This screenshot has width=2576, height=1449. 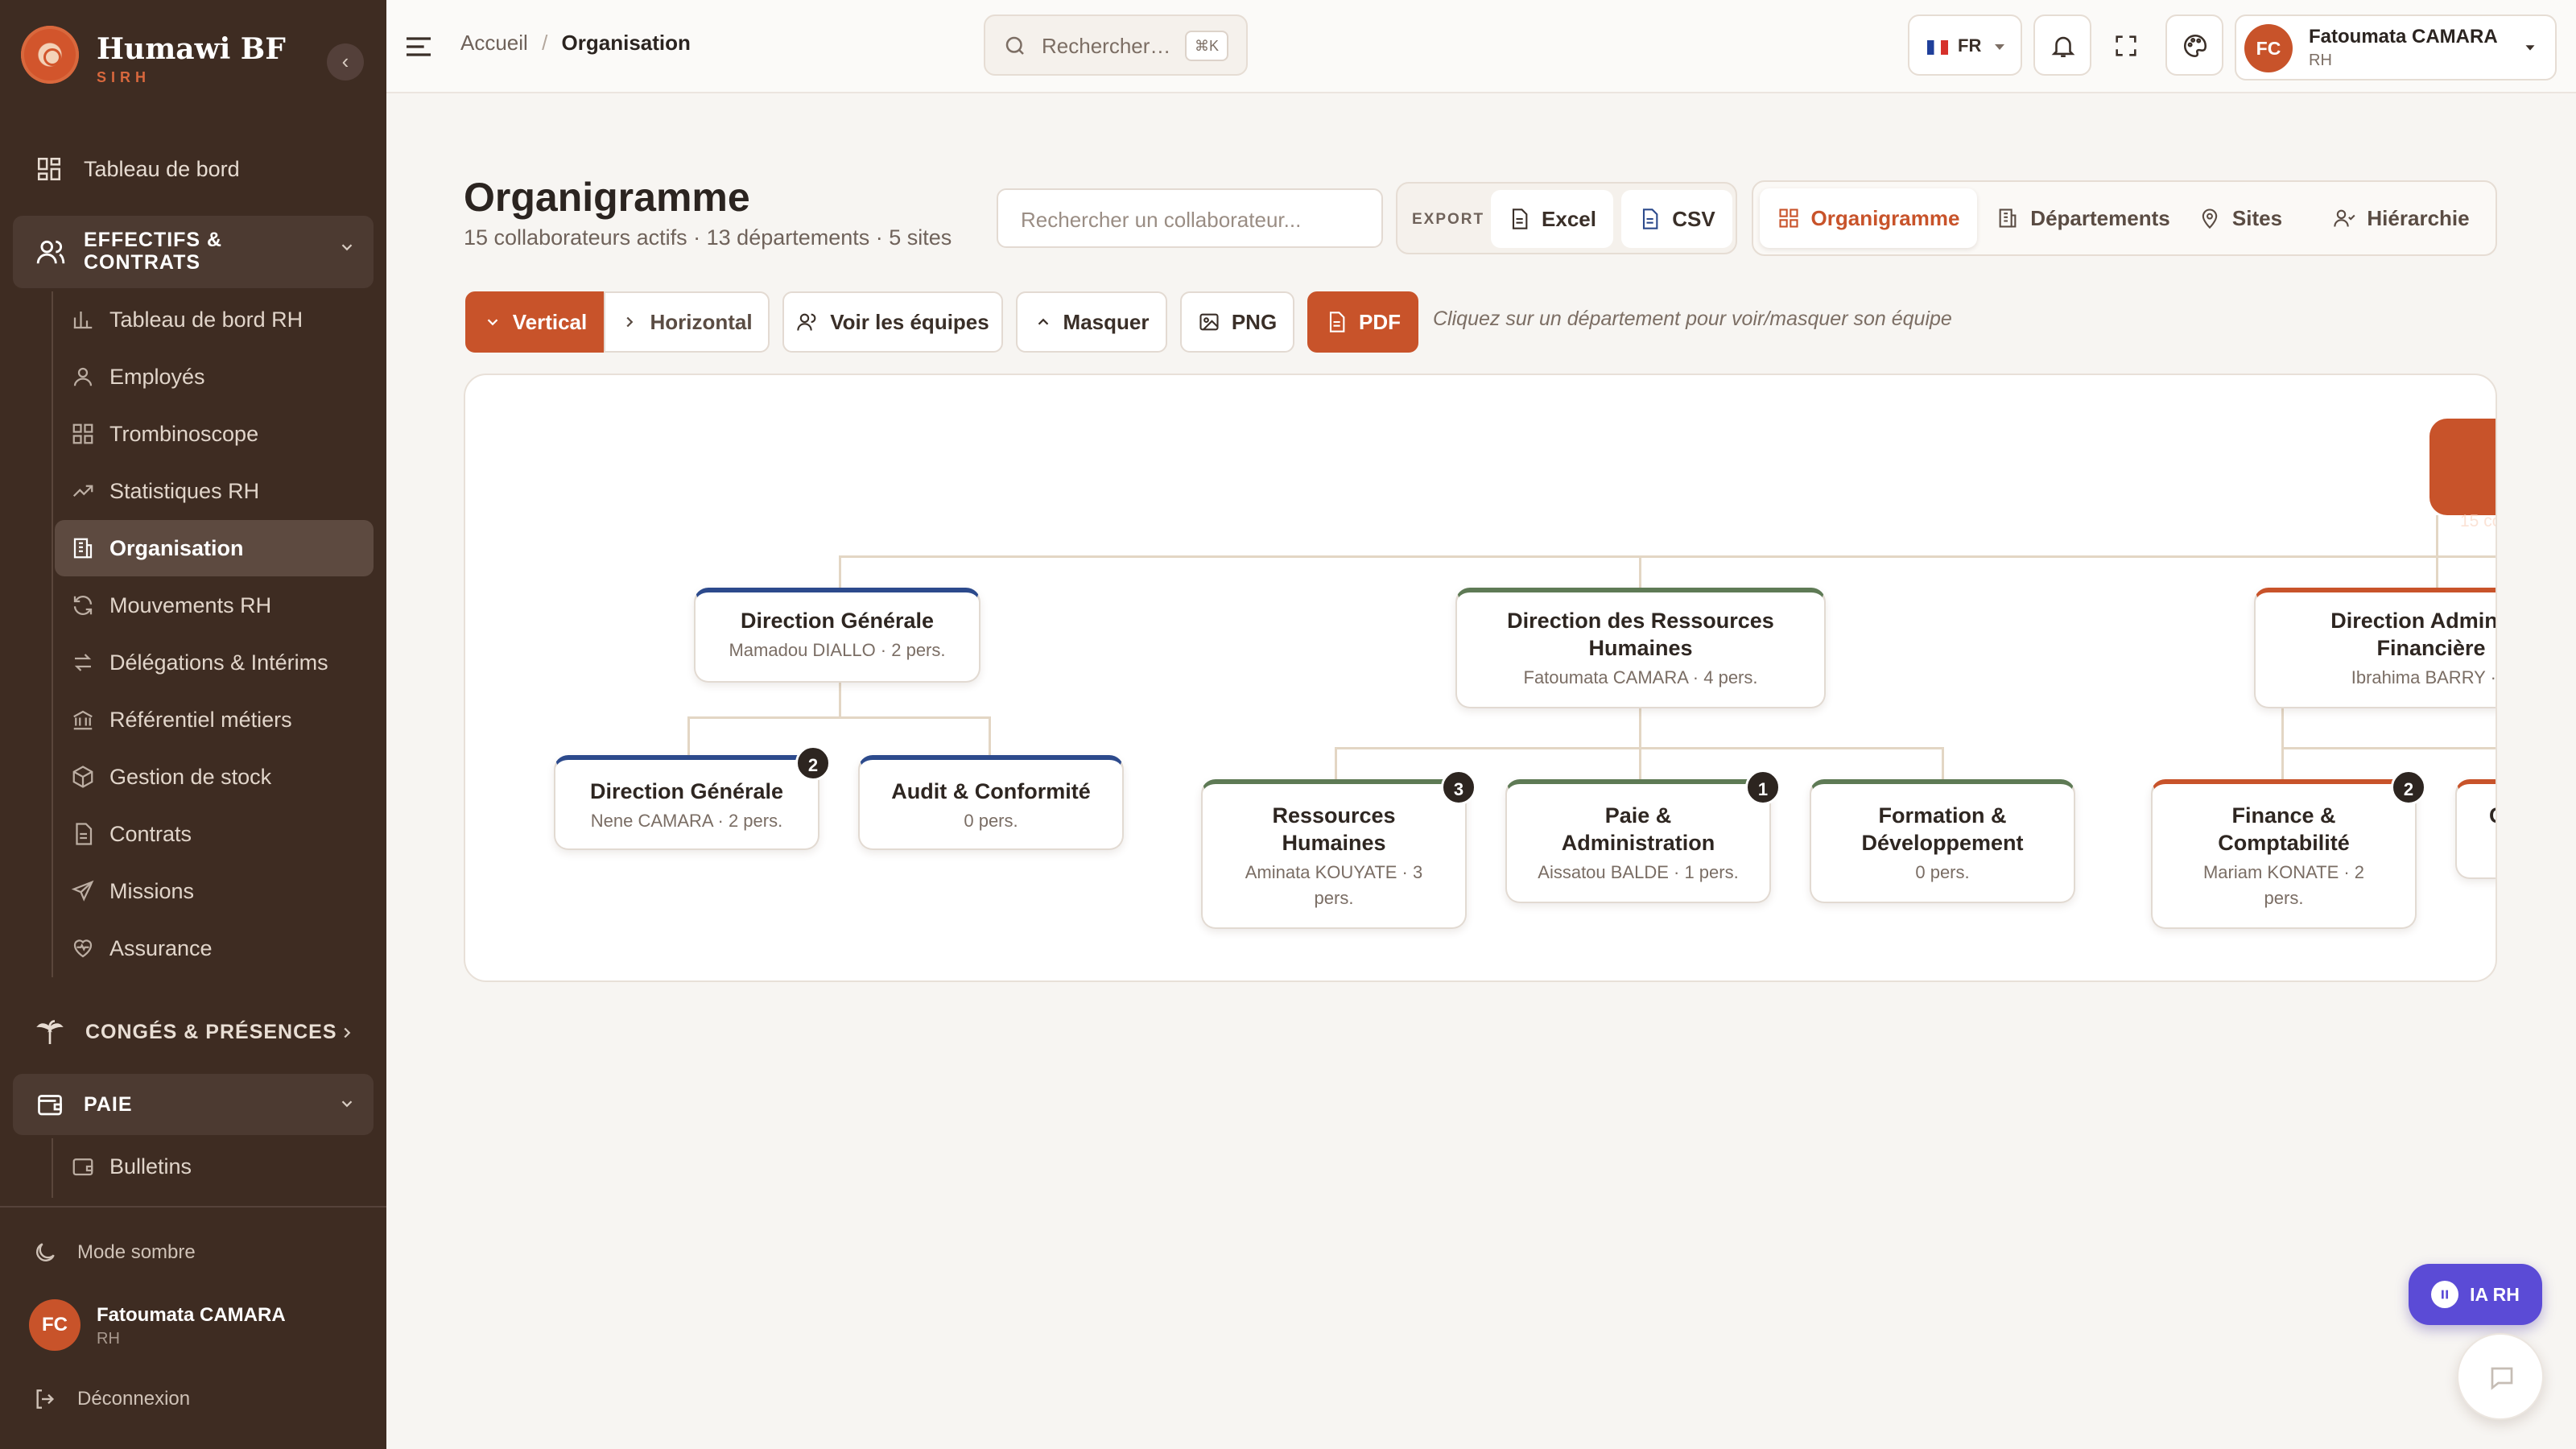 What do you see at coordinates (45, 1399) in the screenshot?
I see `logout-icon` at bounding box center [45, 1399].